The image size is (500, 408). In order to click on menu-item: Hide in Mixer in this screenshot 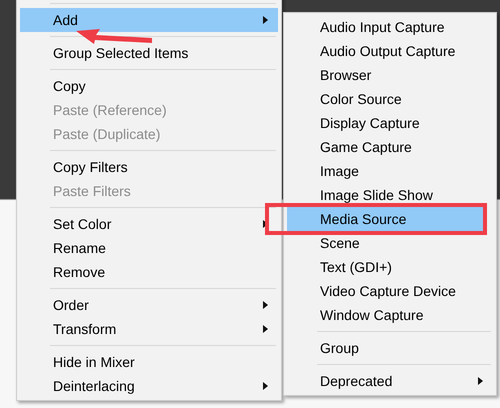, I will do `click(149, 362)`.